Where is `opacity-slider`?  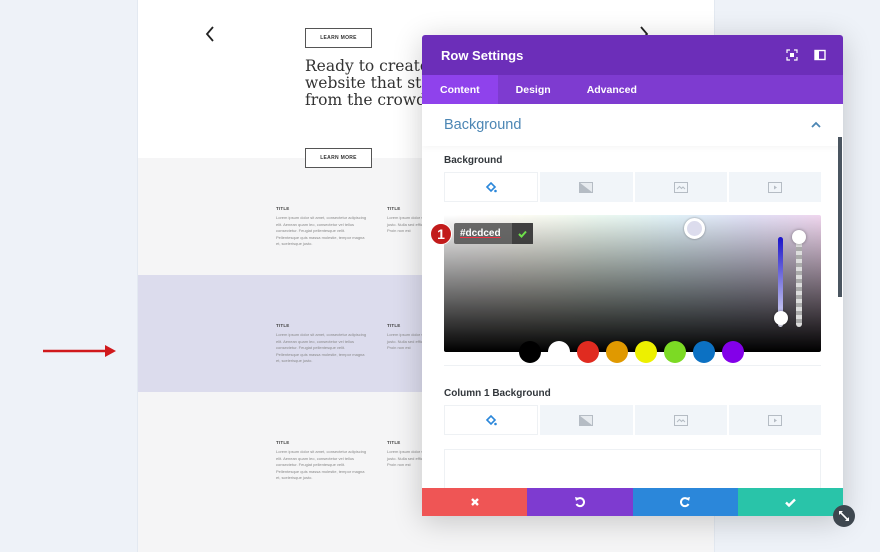
opacity-slider is located at coordinates (799, 281).